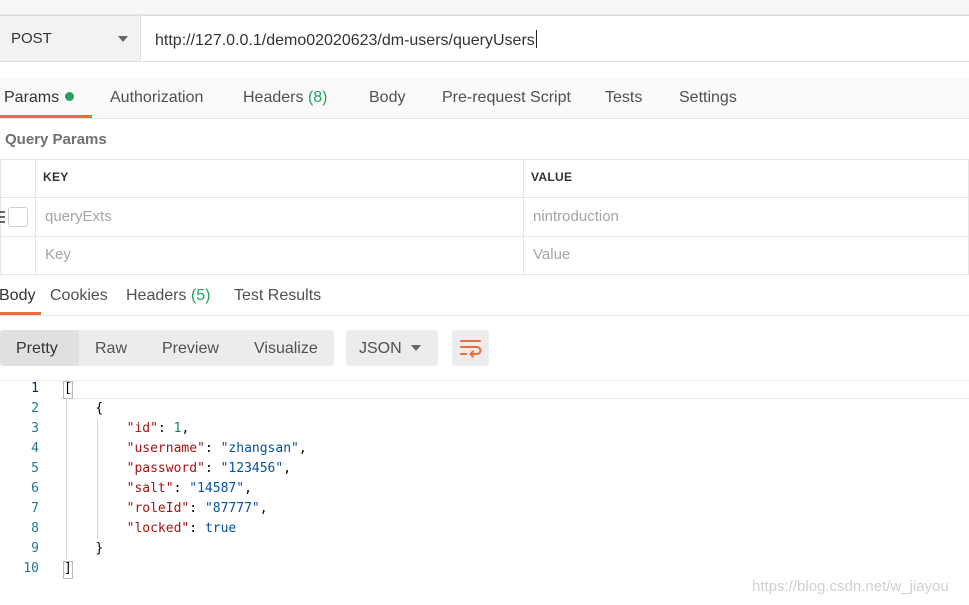 This screenshot has width=969, height=605. I want to click on line-number: 10, so click(31, 568).